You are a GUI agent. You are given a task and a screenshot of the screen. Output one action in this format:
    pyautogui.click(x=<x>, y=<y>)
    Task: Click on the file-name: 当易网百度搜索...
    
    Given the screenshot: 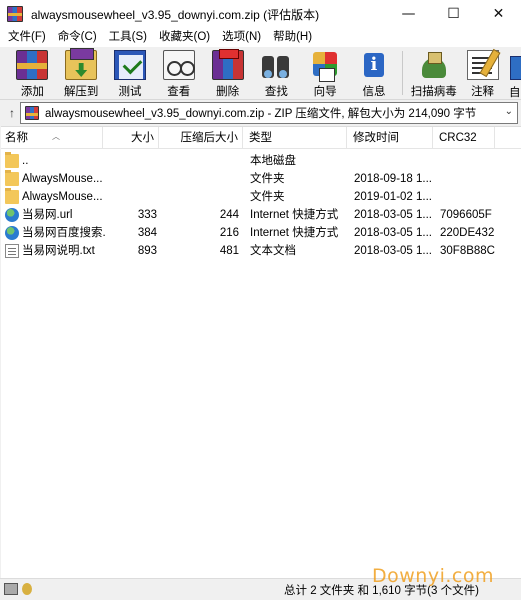 What is the action you would take?
    pyautogui.click(x=63, y=233)
    